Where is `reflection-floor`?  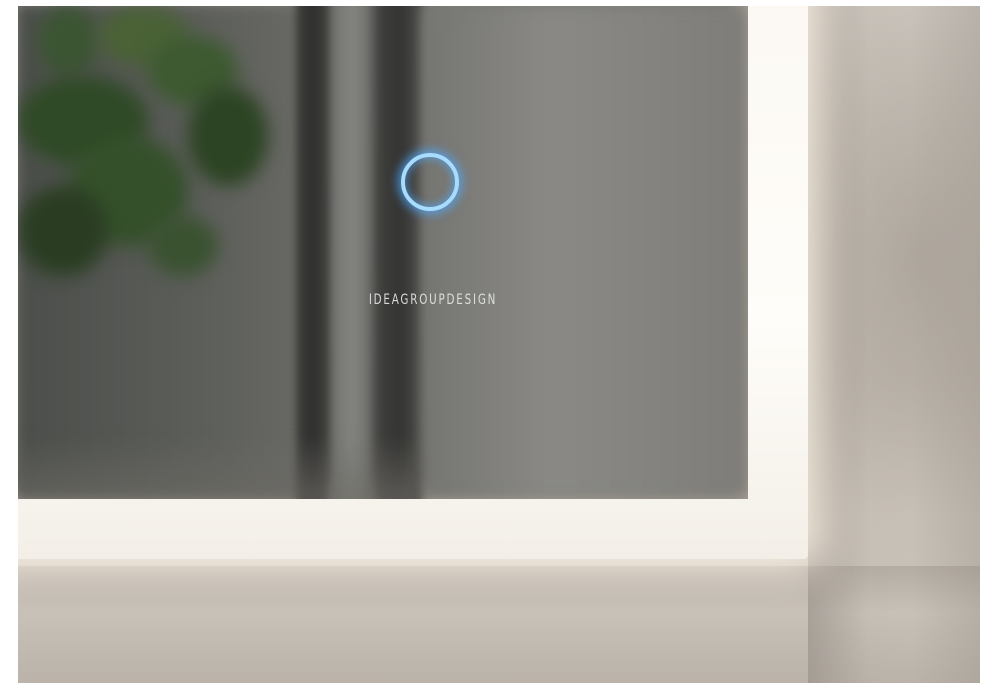
reflection-floor is located at coordinates (218, 467).